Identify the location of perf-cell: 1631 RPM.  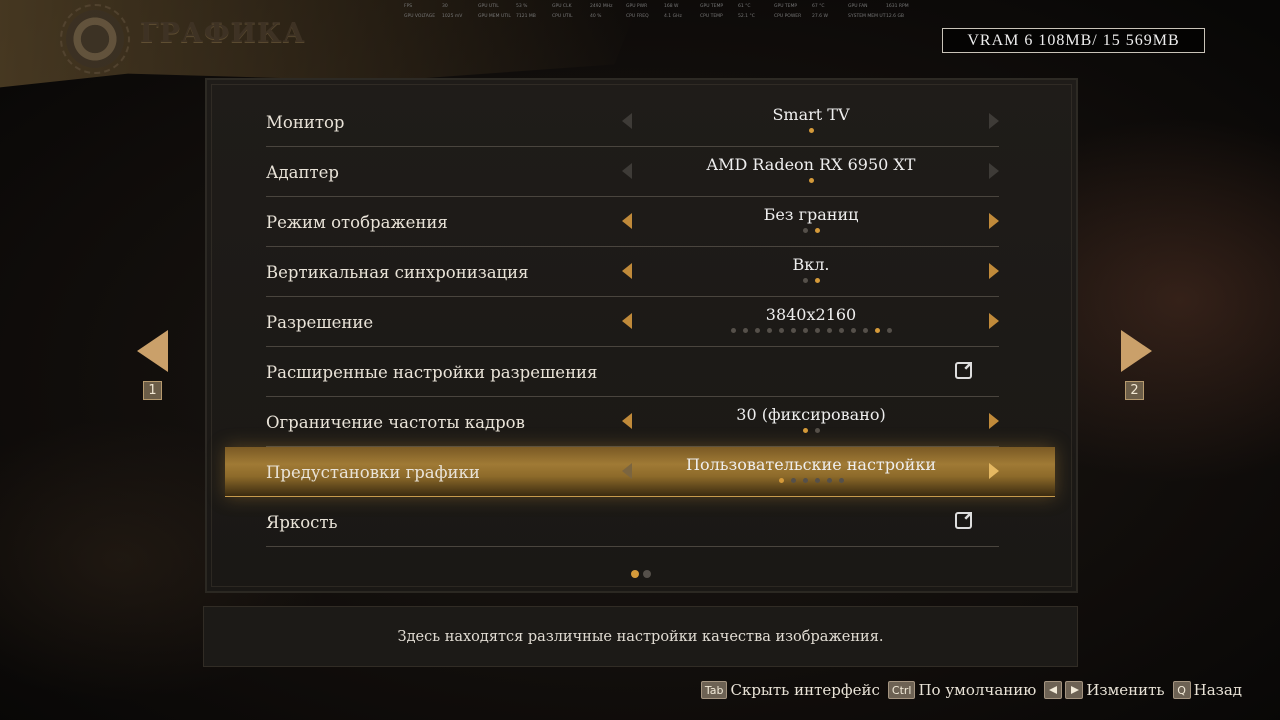
(897, 6).